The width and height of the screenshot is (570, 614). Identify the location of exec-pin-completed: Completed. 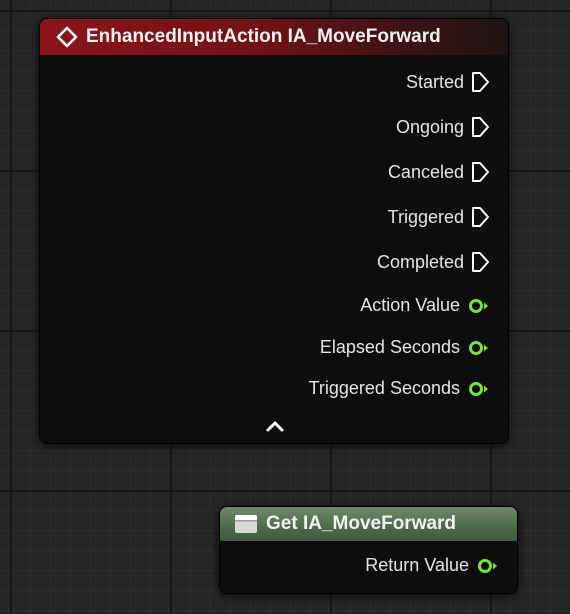
(433, 262).